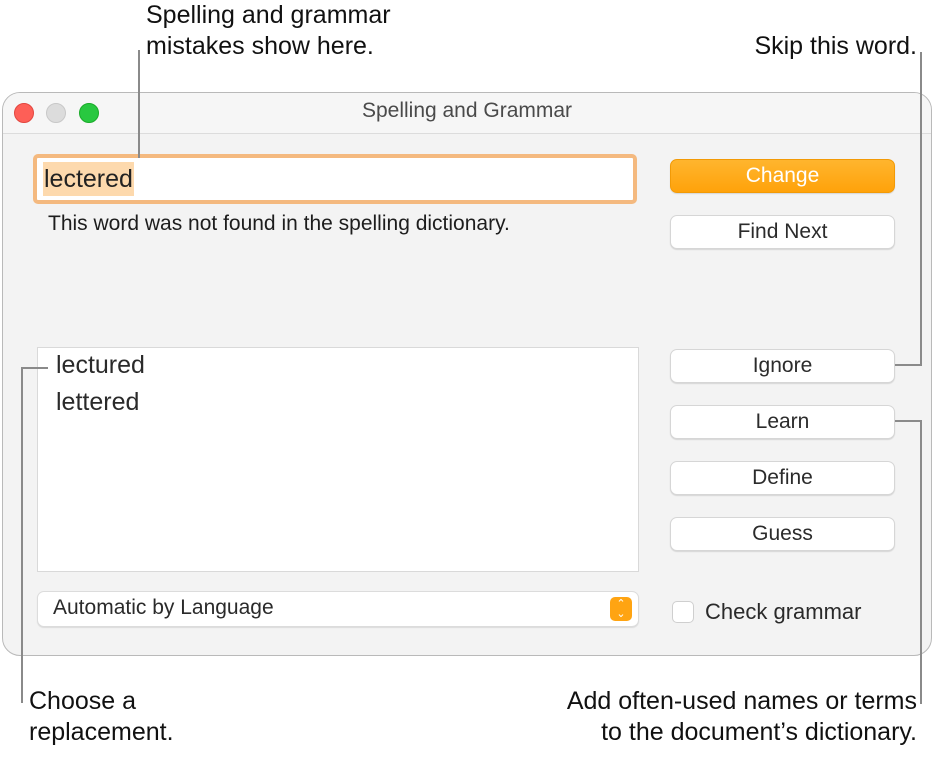 The height and width of the screenshot is (758, 935). What do you see at coordinates (97, 402) in the screenshot?
I see `suggestion-item: lettered` at bounding box center [97, 402].